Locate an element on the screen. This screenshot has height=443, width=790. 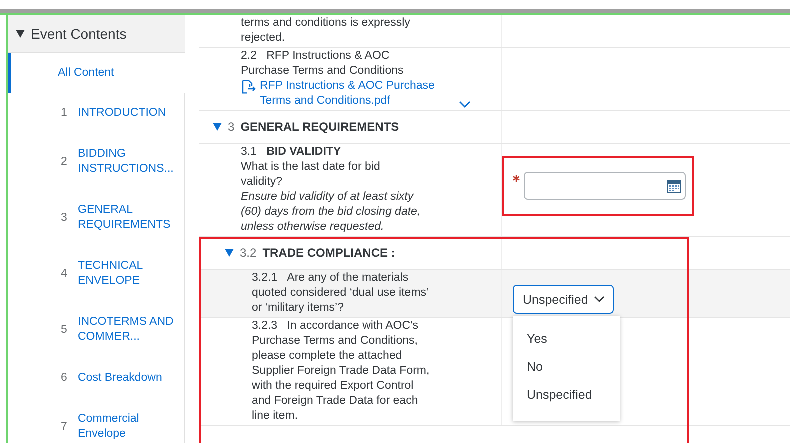
sidebar-item: 6 Cost Breakdown is located at coordinates (96, 378).